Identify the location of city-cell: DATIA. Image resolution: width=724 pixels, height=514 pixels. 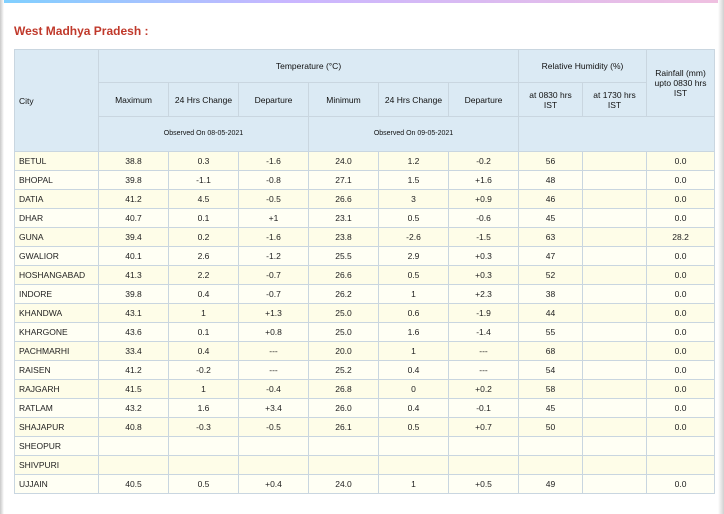
(56, 199).